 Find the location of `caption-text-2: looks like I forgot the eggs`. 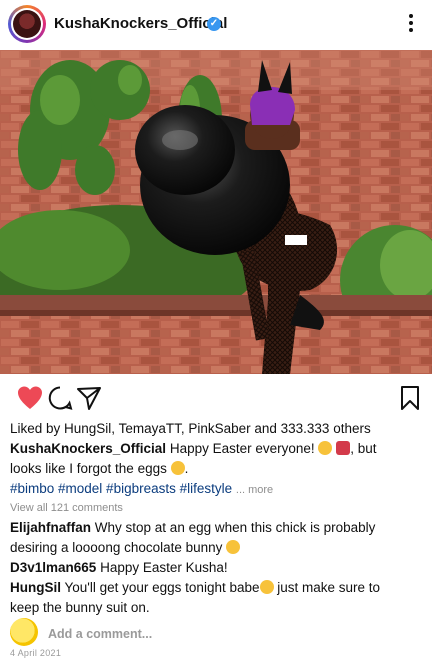

caption-text-2: looks like I forgot the eggs is located at coordinates (88, 468).